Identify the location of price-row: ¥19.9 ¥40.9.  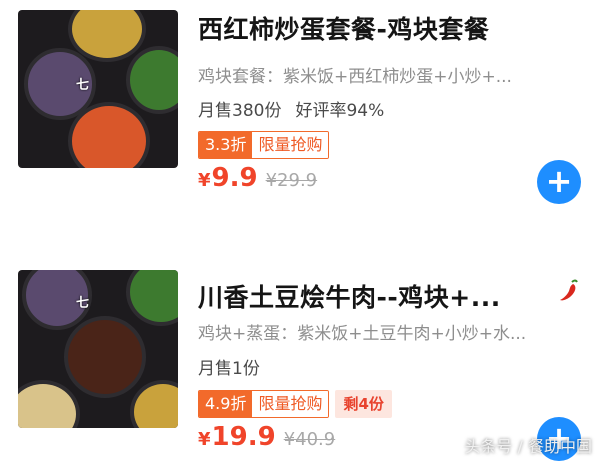
(266, 437).